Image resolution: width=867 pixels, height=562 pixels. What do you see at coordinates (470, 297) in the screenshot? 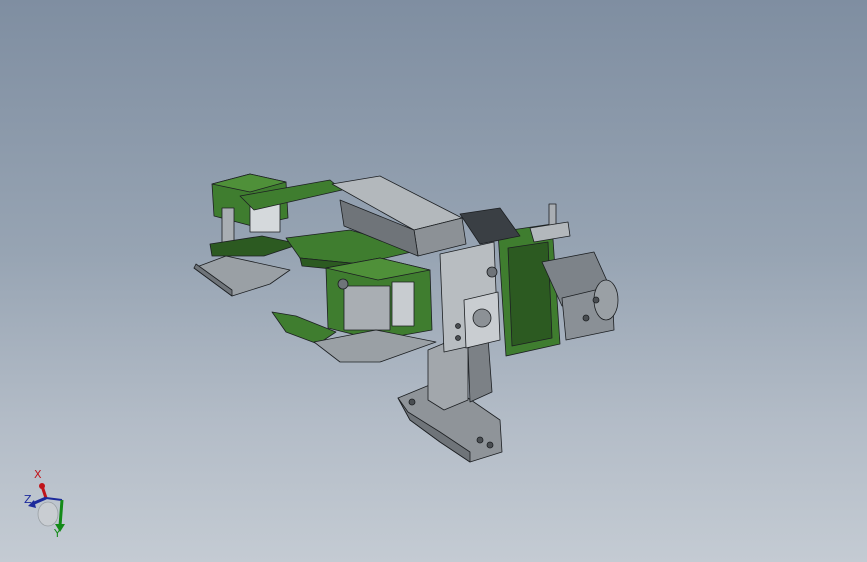
I see `mounting-plate` at bounding box center [470, 297].